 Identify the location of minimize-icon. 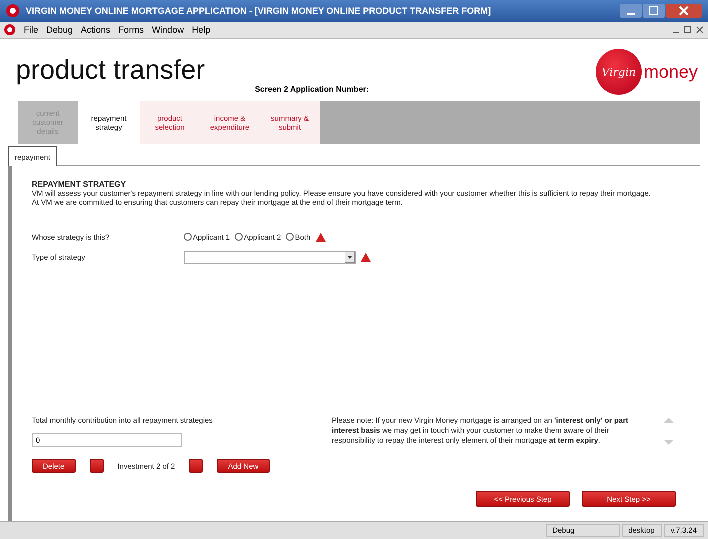
(631, 11).